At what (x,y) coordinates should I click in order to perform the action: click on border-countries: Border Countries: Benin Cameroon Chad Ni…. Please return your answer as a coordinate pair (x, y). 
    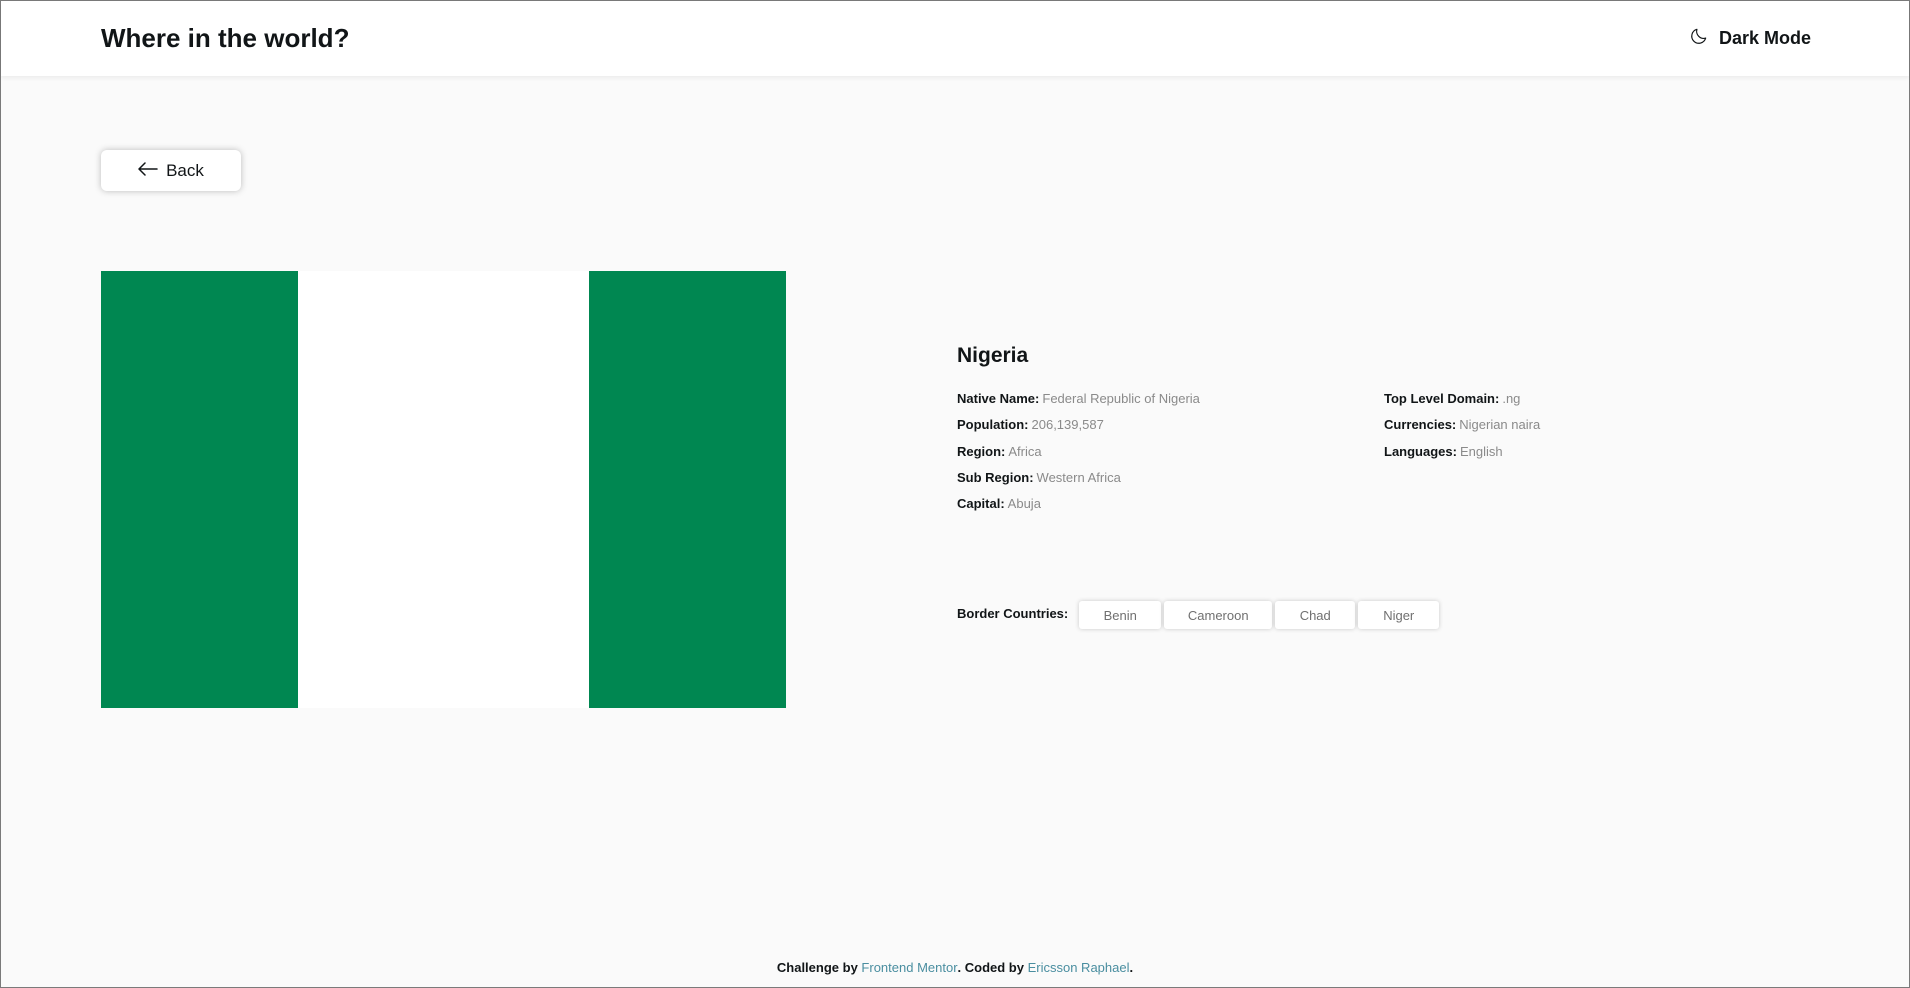
    Looking at the image, I should click on (1199, 615).